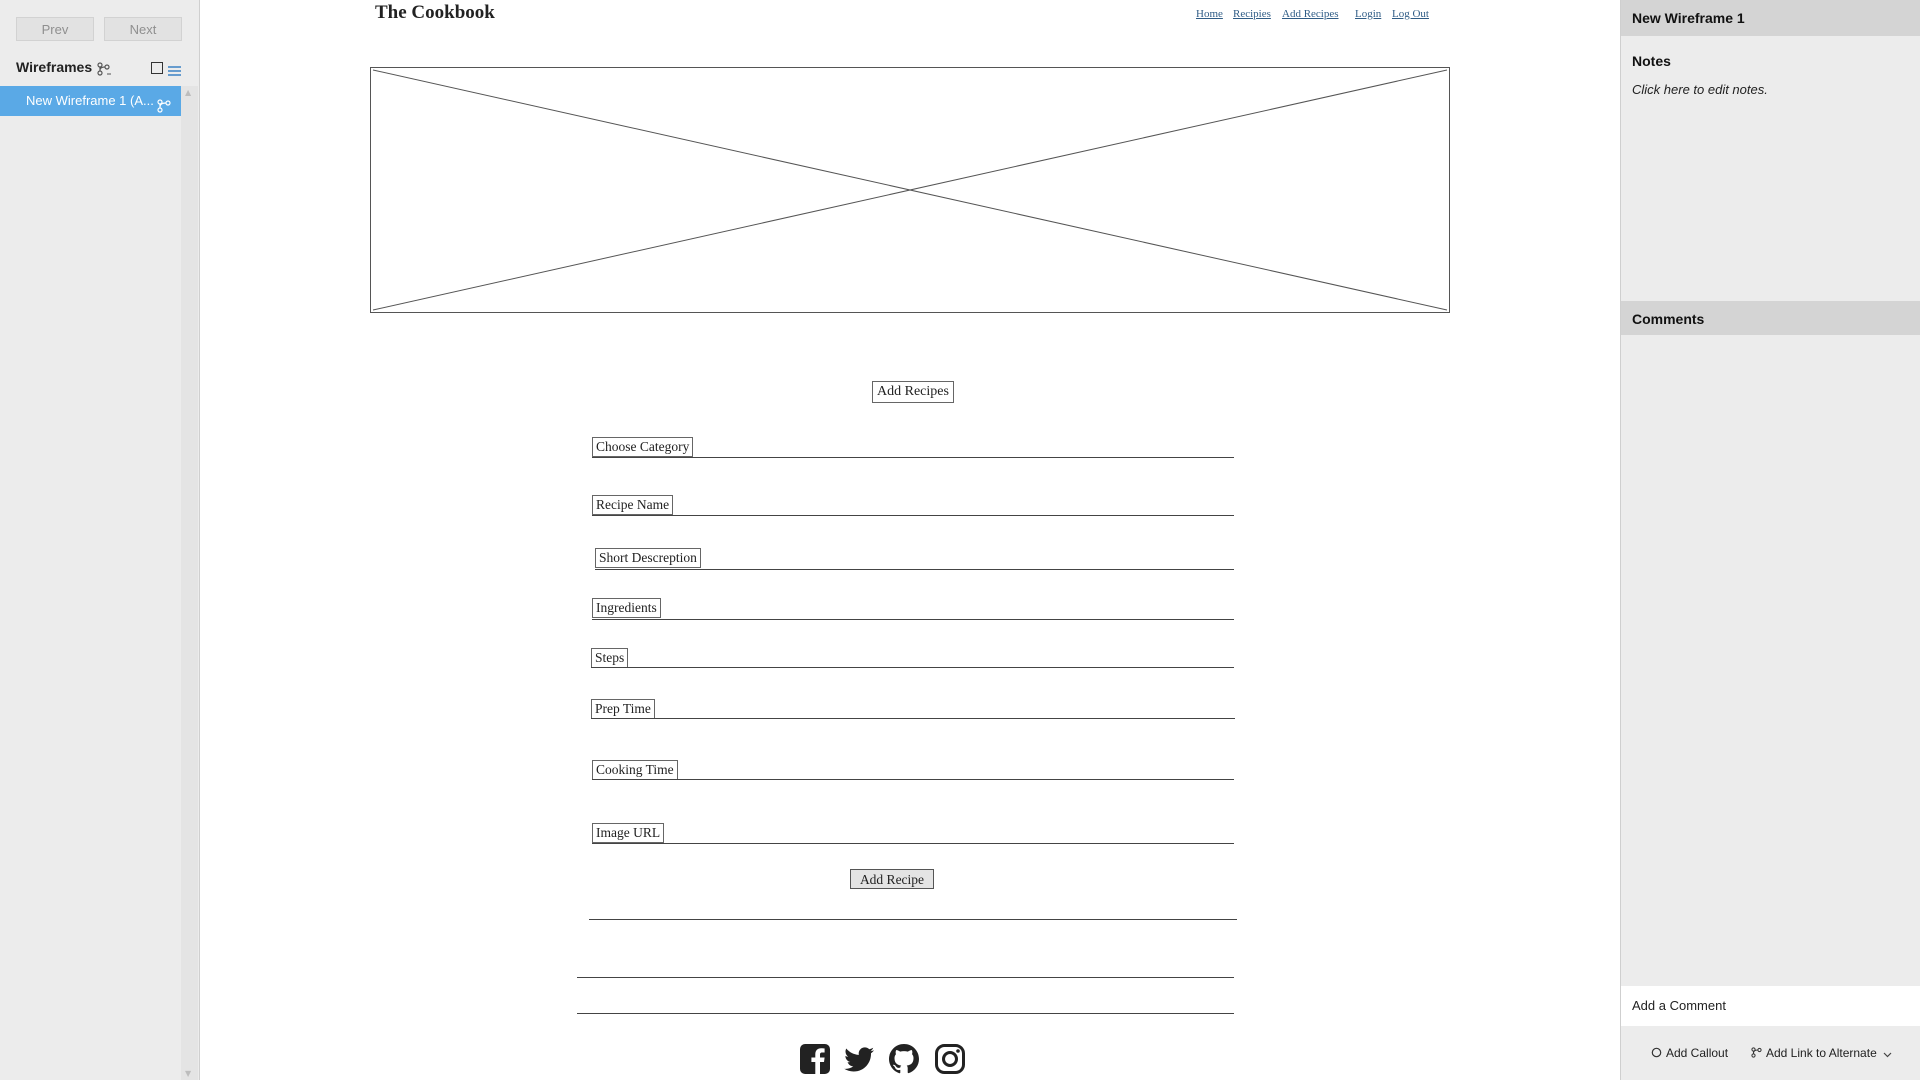  What do you see at coordinates (633, 505) in the screenshot?
I see `field-recipe-name: Recipe Name` at bounding box center [633, 505].